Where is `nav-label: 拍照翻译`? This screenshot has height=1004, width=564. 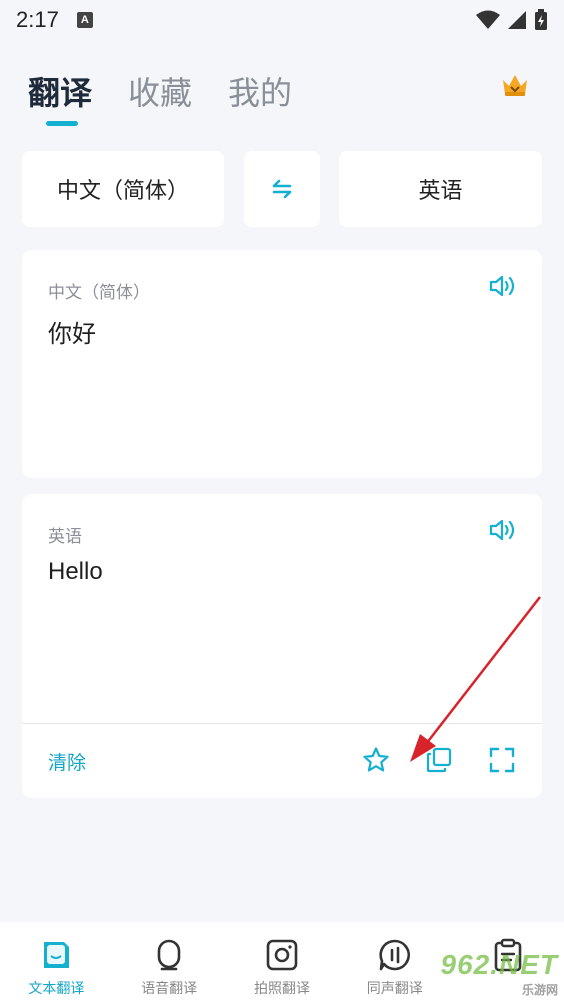
nav-label: 拍照翻译 is located at coordinates (281, 989).